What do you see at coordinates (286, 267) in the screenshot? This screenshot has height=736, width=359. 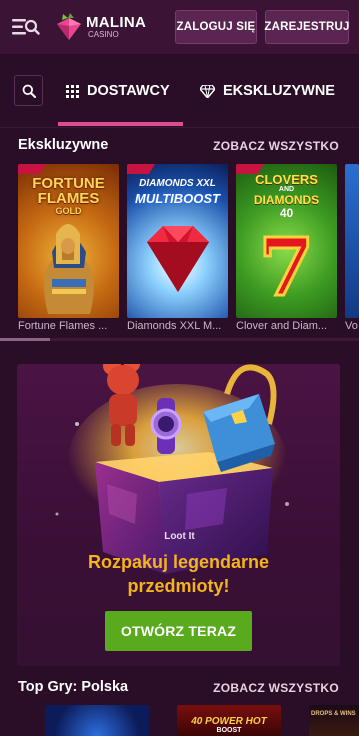 I see `game-art-seven: 7` at bounding box center [286, 267].